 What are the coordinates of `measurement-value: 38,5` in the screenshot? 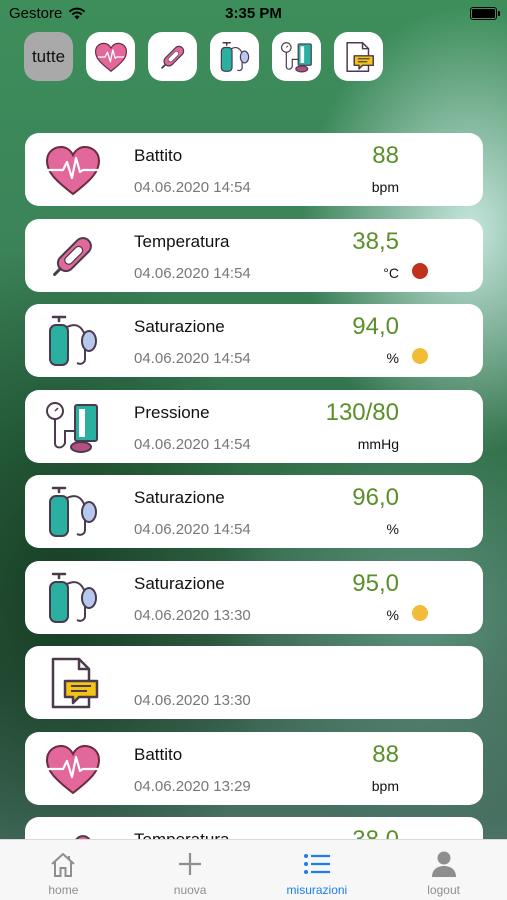 It's located at (375, 241).